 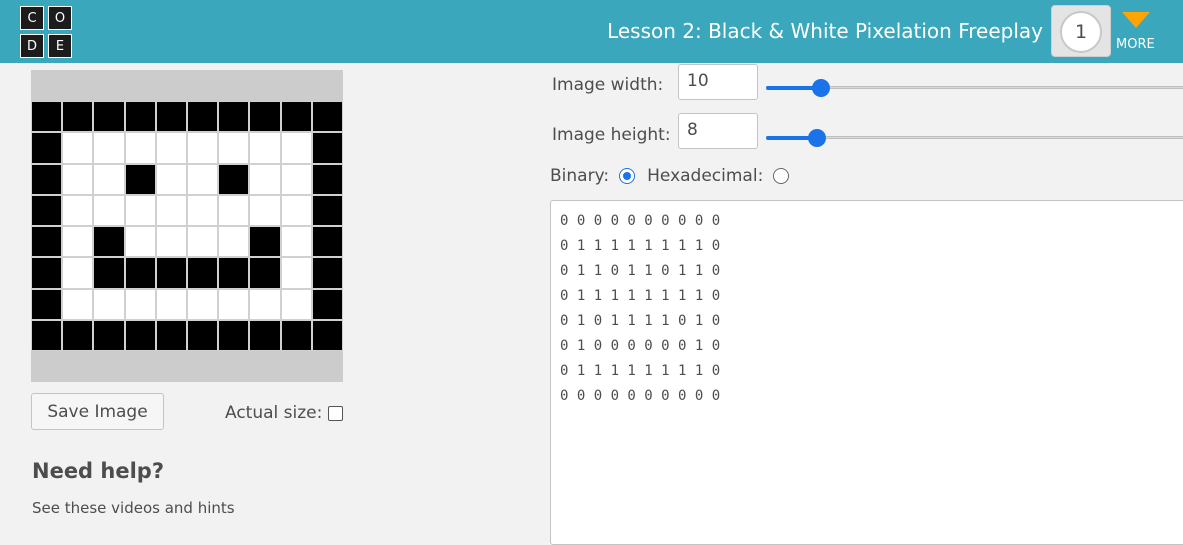 I want to click on binary-radio, so click(x=627, y=176).